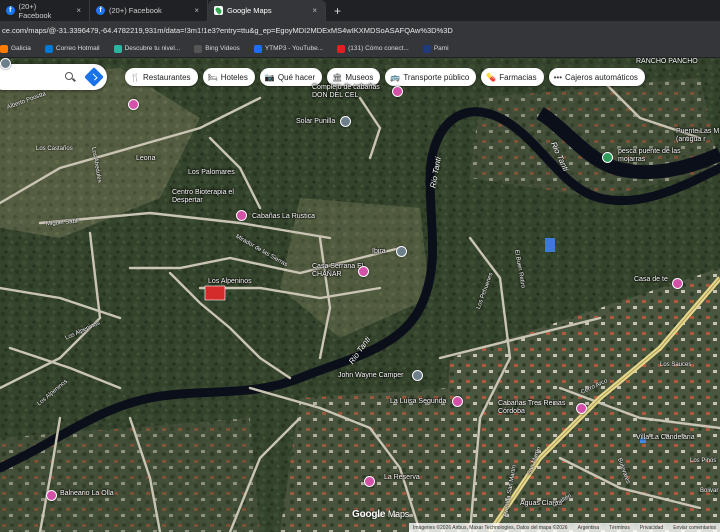 This screenshot has width=720, height=532. What do you see at coordinates (94, 77) in the screenshot?
I see `directions-icon` at bounding box center [94, 77].